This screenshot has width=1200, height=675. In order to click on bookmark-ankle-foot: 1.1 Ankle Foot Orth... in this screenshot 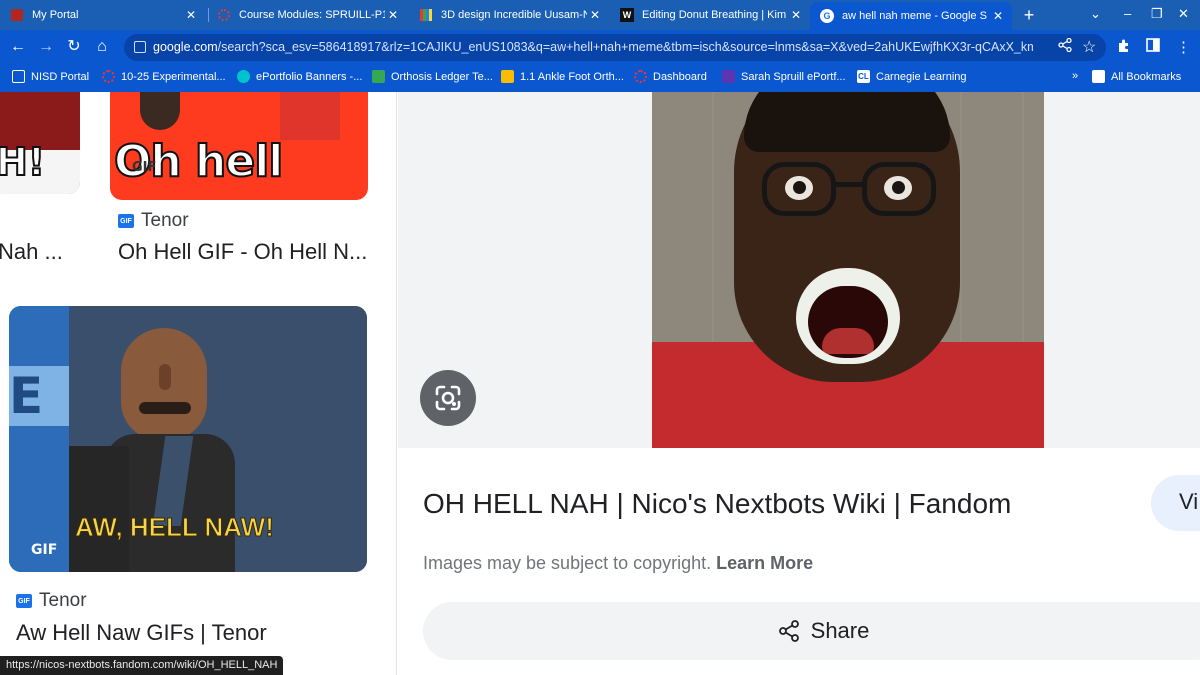, I will do `click(562, 76)`.